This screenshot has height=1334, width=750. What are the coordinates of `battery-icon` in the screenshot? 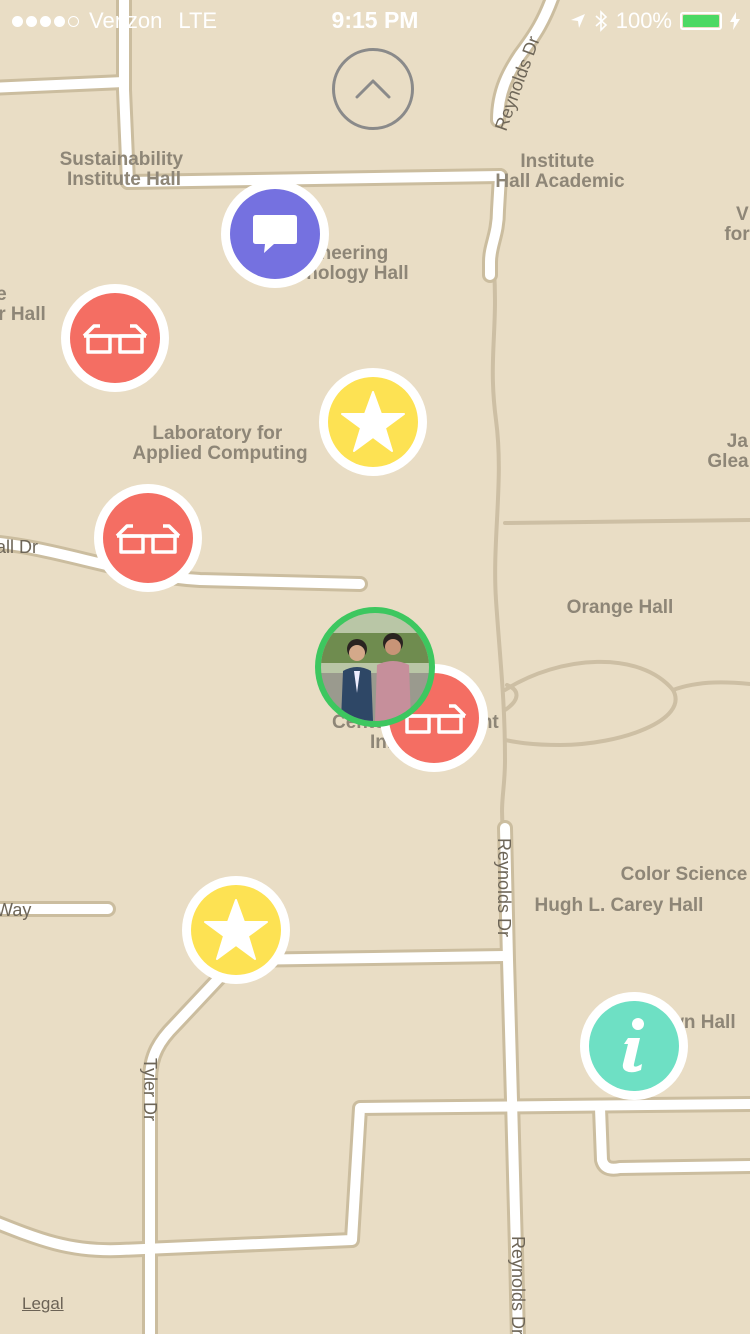 It's located at (701, 21).